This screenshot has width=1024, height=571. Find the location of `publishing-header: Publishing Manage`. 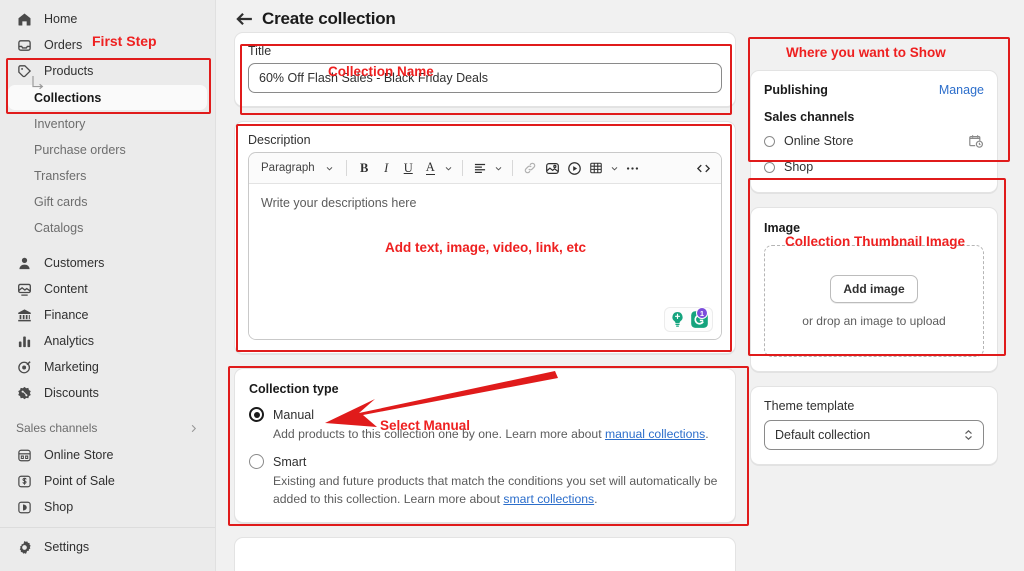

publishing-header: Publishing Manage is located at coordinates (874, 90).